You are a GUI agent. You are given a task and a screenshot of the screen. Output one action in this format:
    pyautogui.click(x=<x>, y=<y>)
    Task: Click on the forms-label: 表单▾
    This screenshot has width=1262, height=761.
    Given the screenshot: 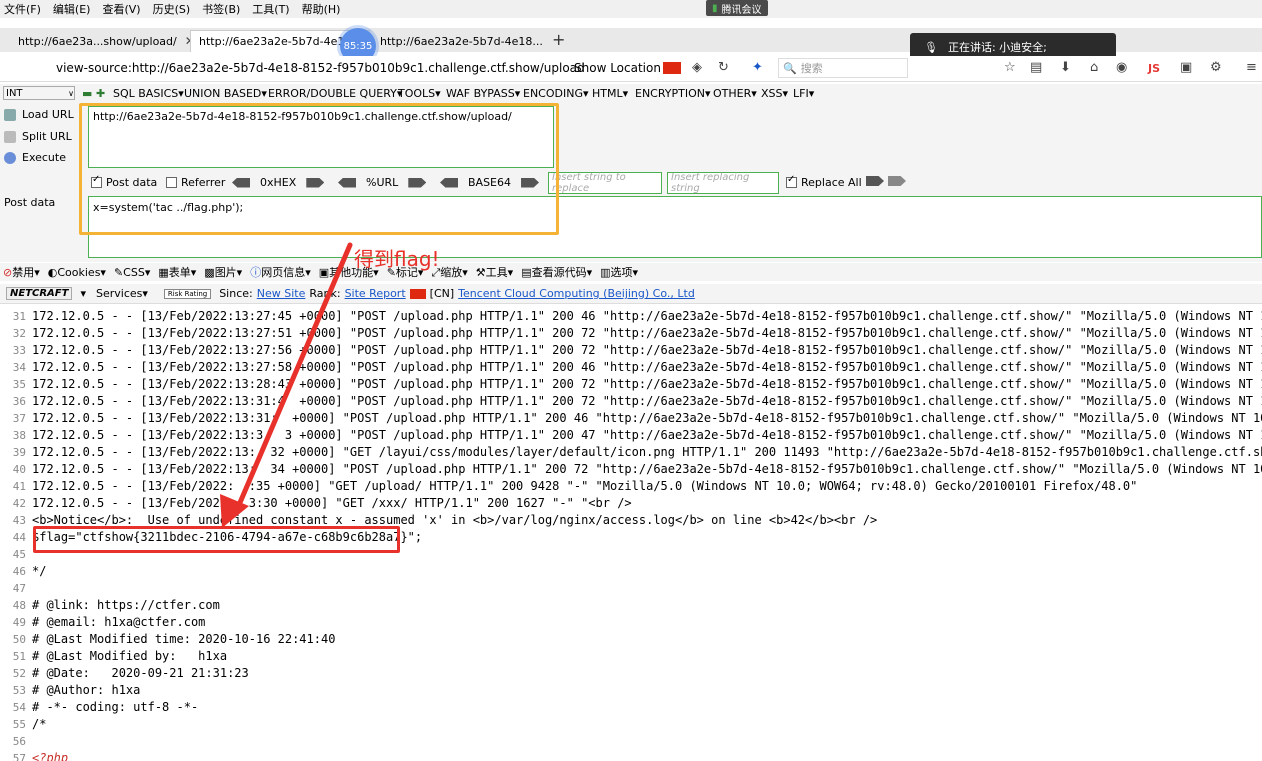 What is the action you would take?
    pyautogui.click(x=182, y=272)
    